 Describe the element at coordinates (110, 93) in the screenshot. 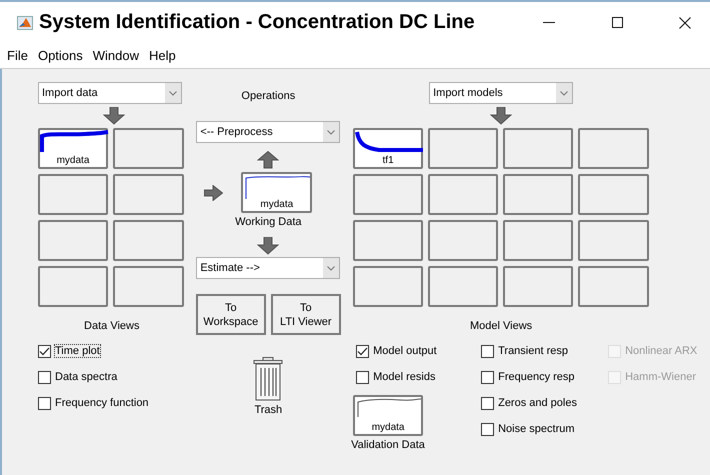

I see `dropdown: Import data` at that location.